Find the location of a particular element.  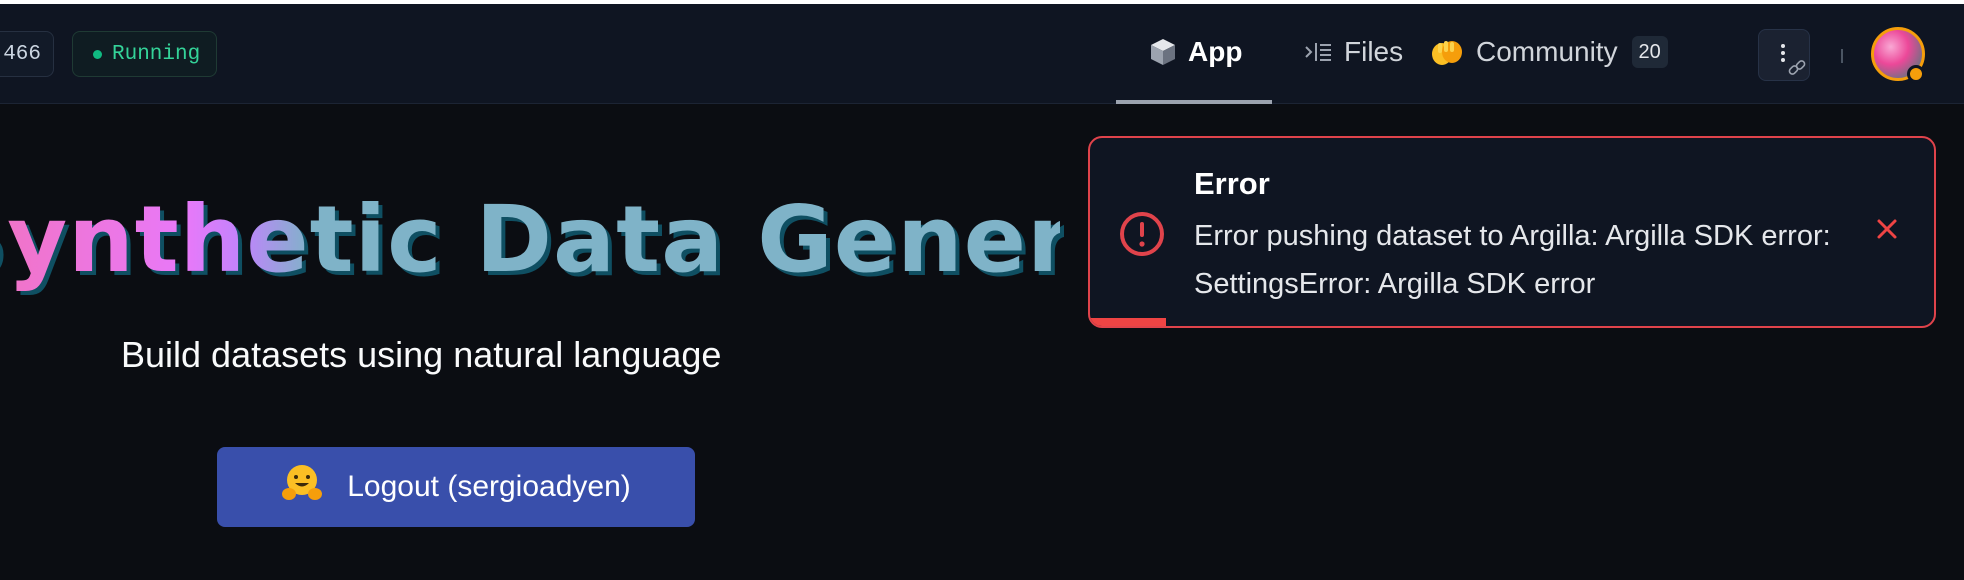

toast-progress-bar is located at coordinates (1128, 322).